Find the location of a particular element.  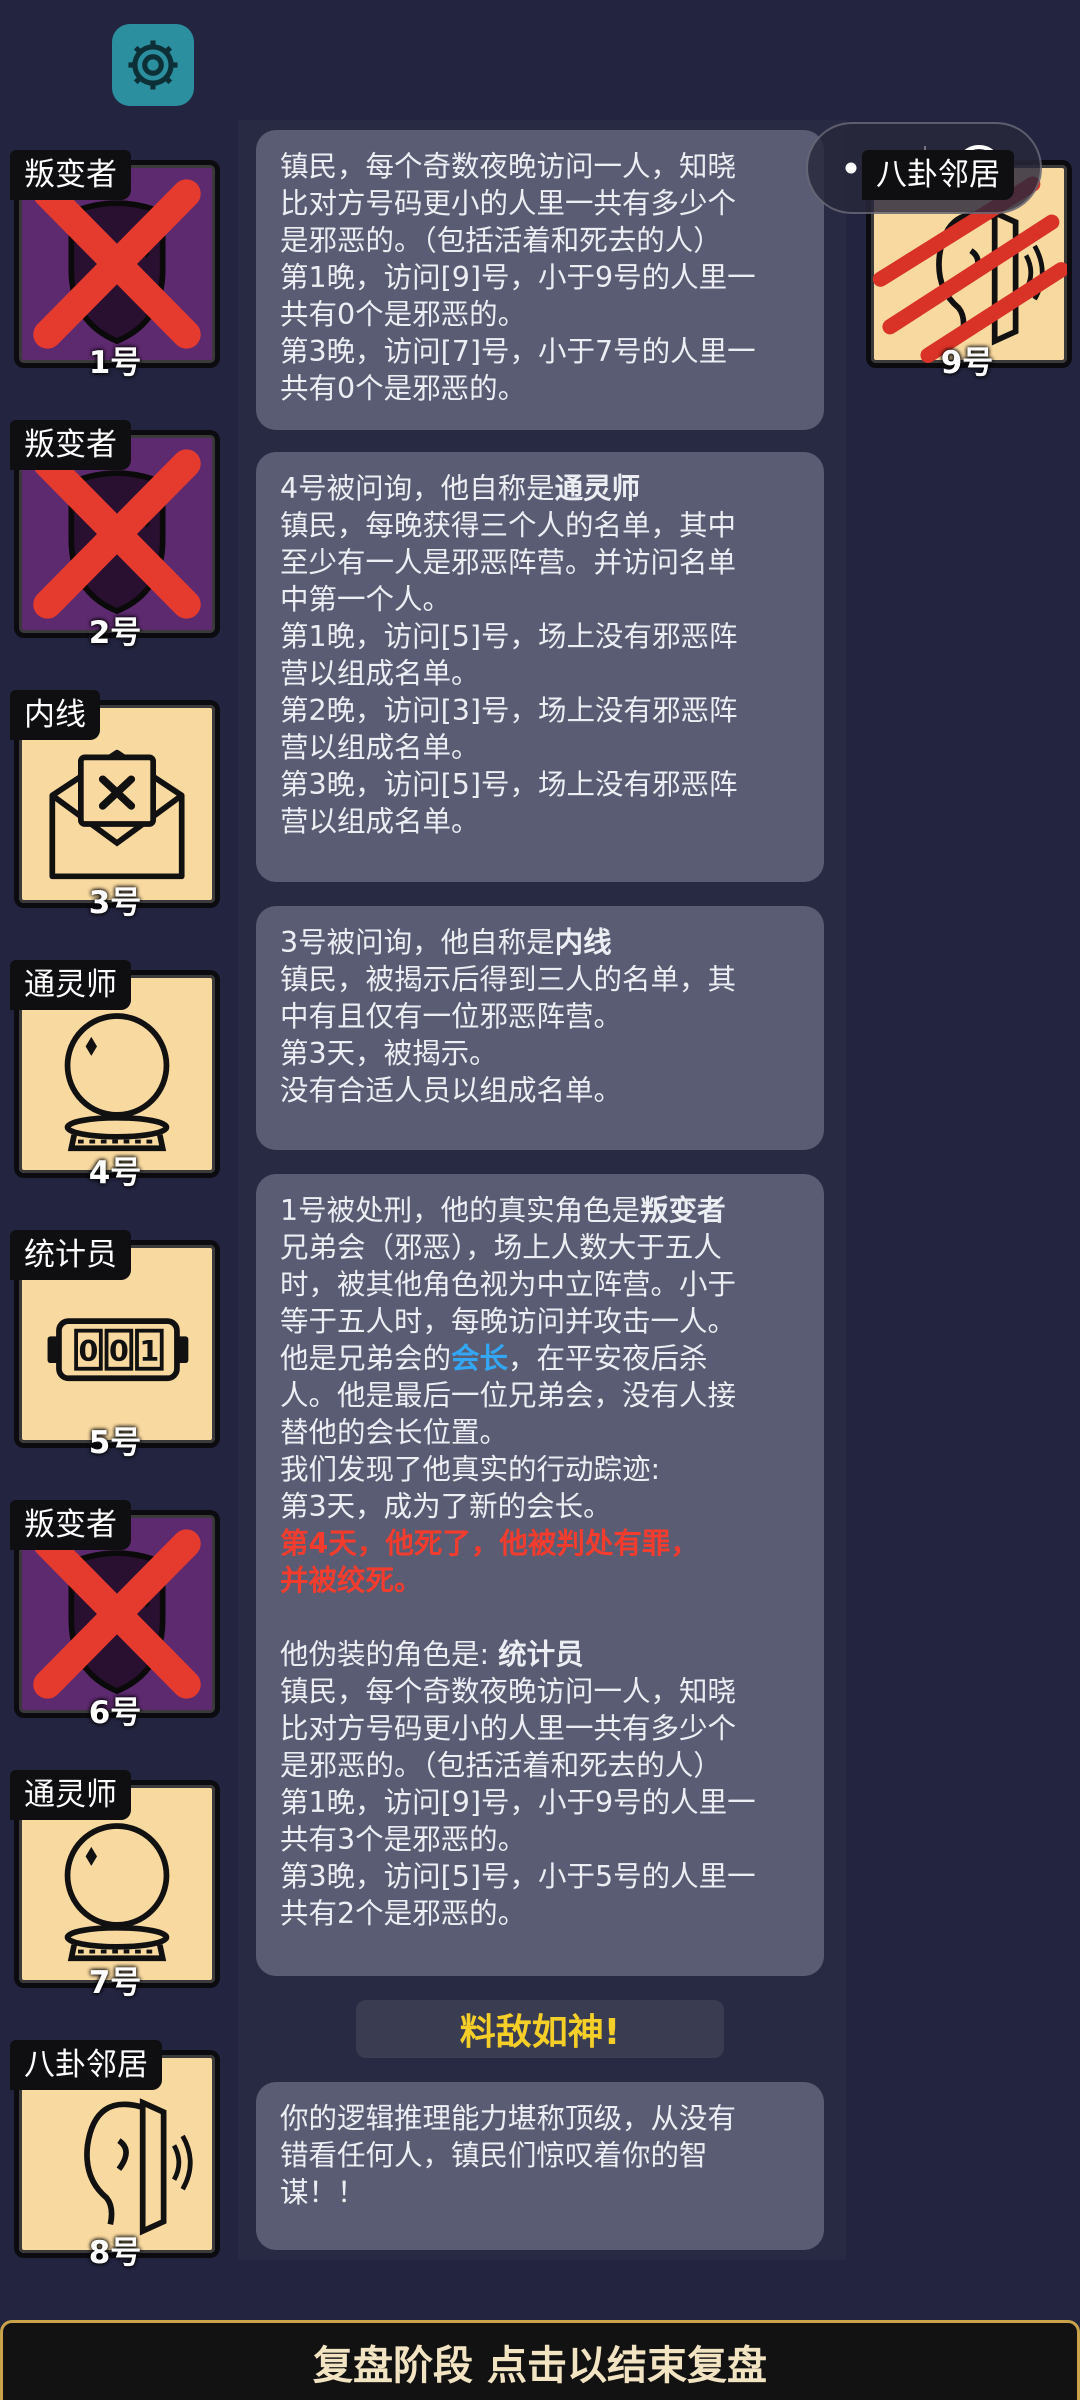

message-line: 镇民，每晚获得三个人的名单，其中 is located at coordinates (508, 525).